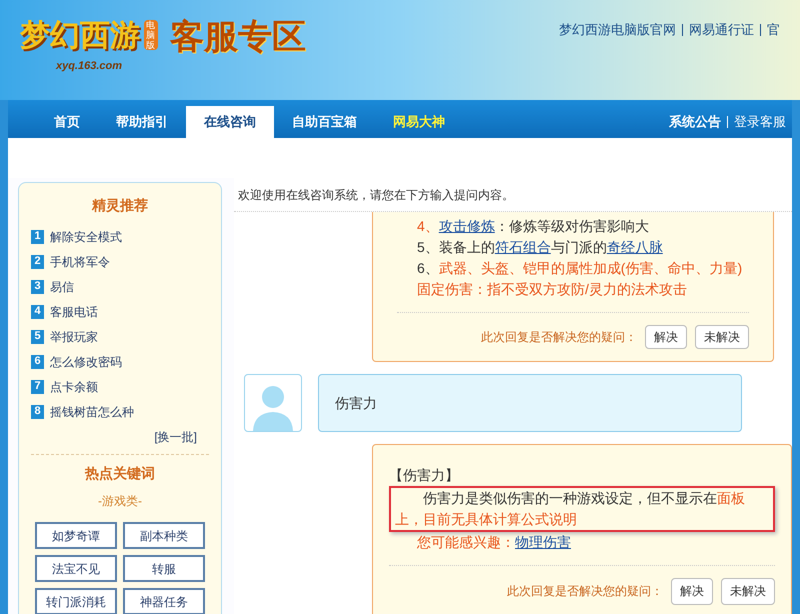  I want to click on question-bubble: 伤害力, so click(530, 403).